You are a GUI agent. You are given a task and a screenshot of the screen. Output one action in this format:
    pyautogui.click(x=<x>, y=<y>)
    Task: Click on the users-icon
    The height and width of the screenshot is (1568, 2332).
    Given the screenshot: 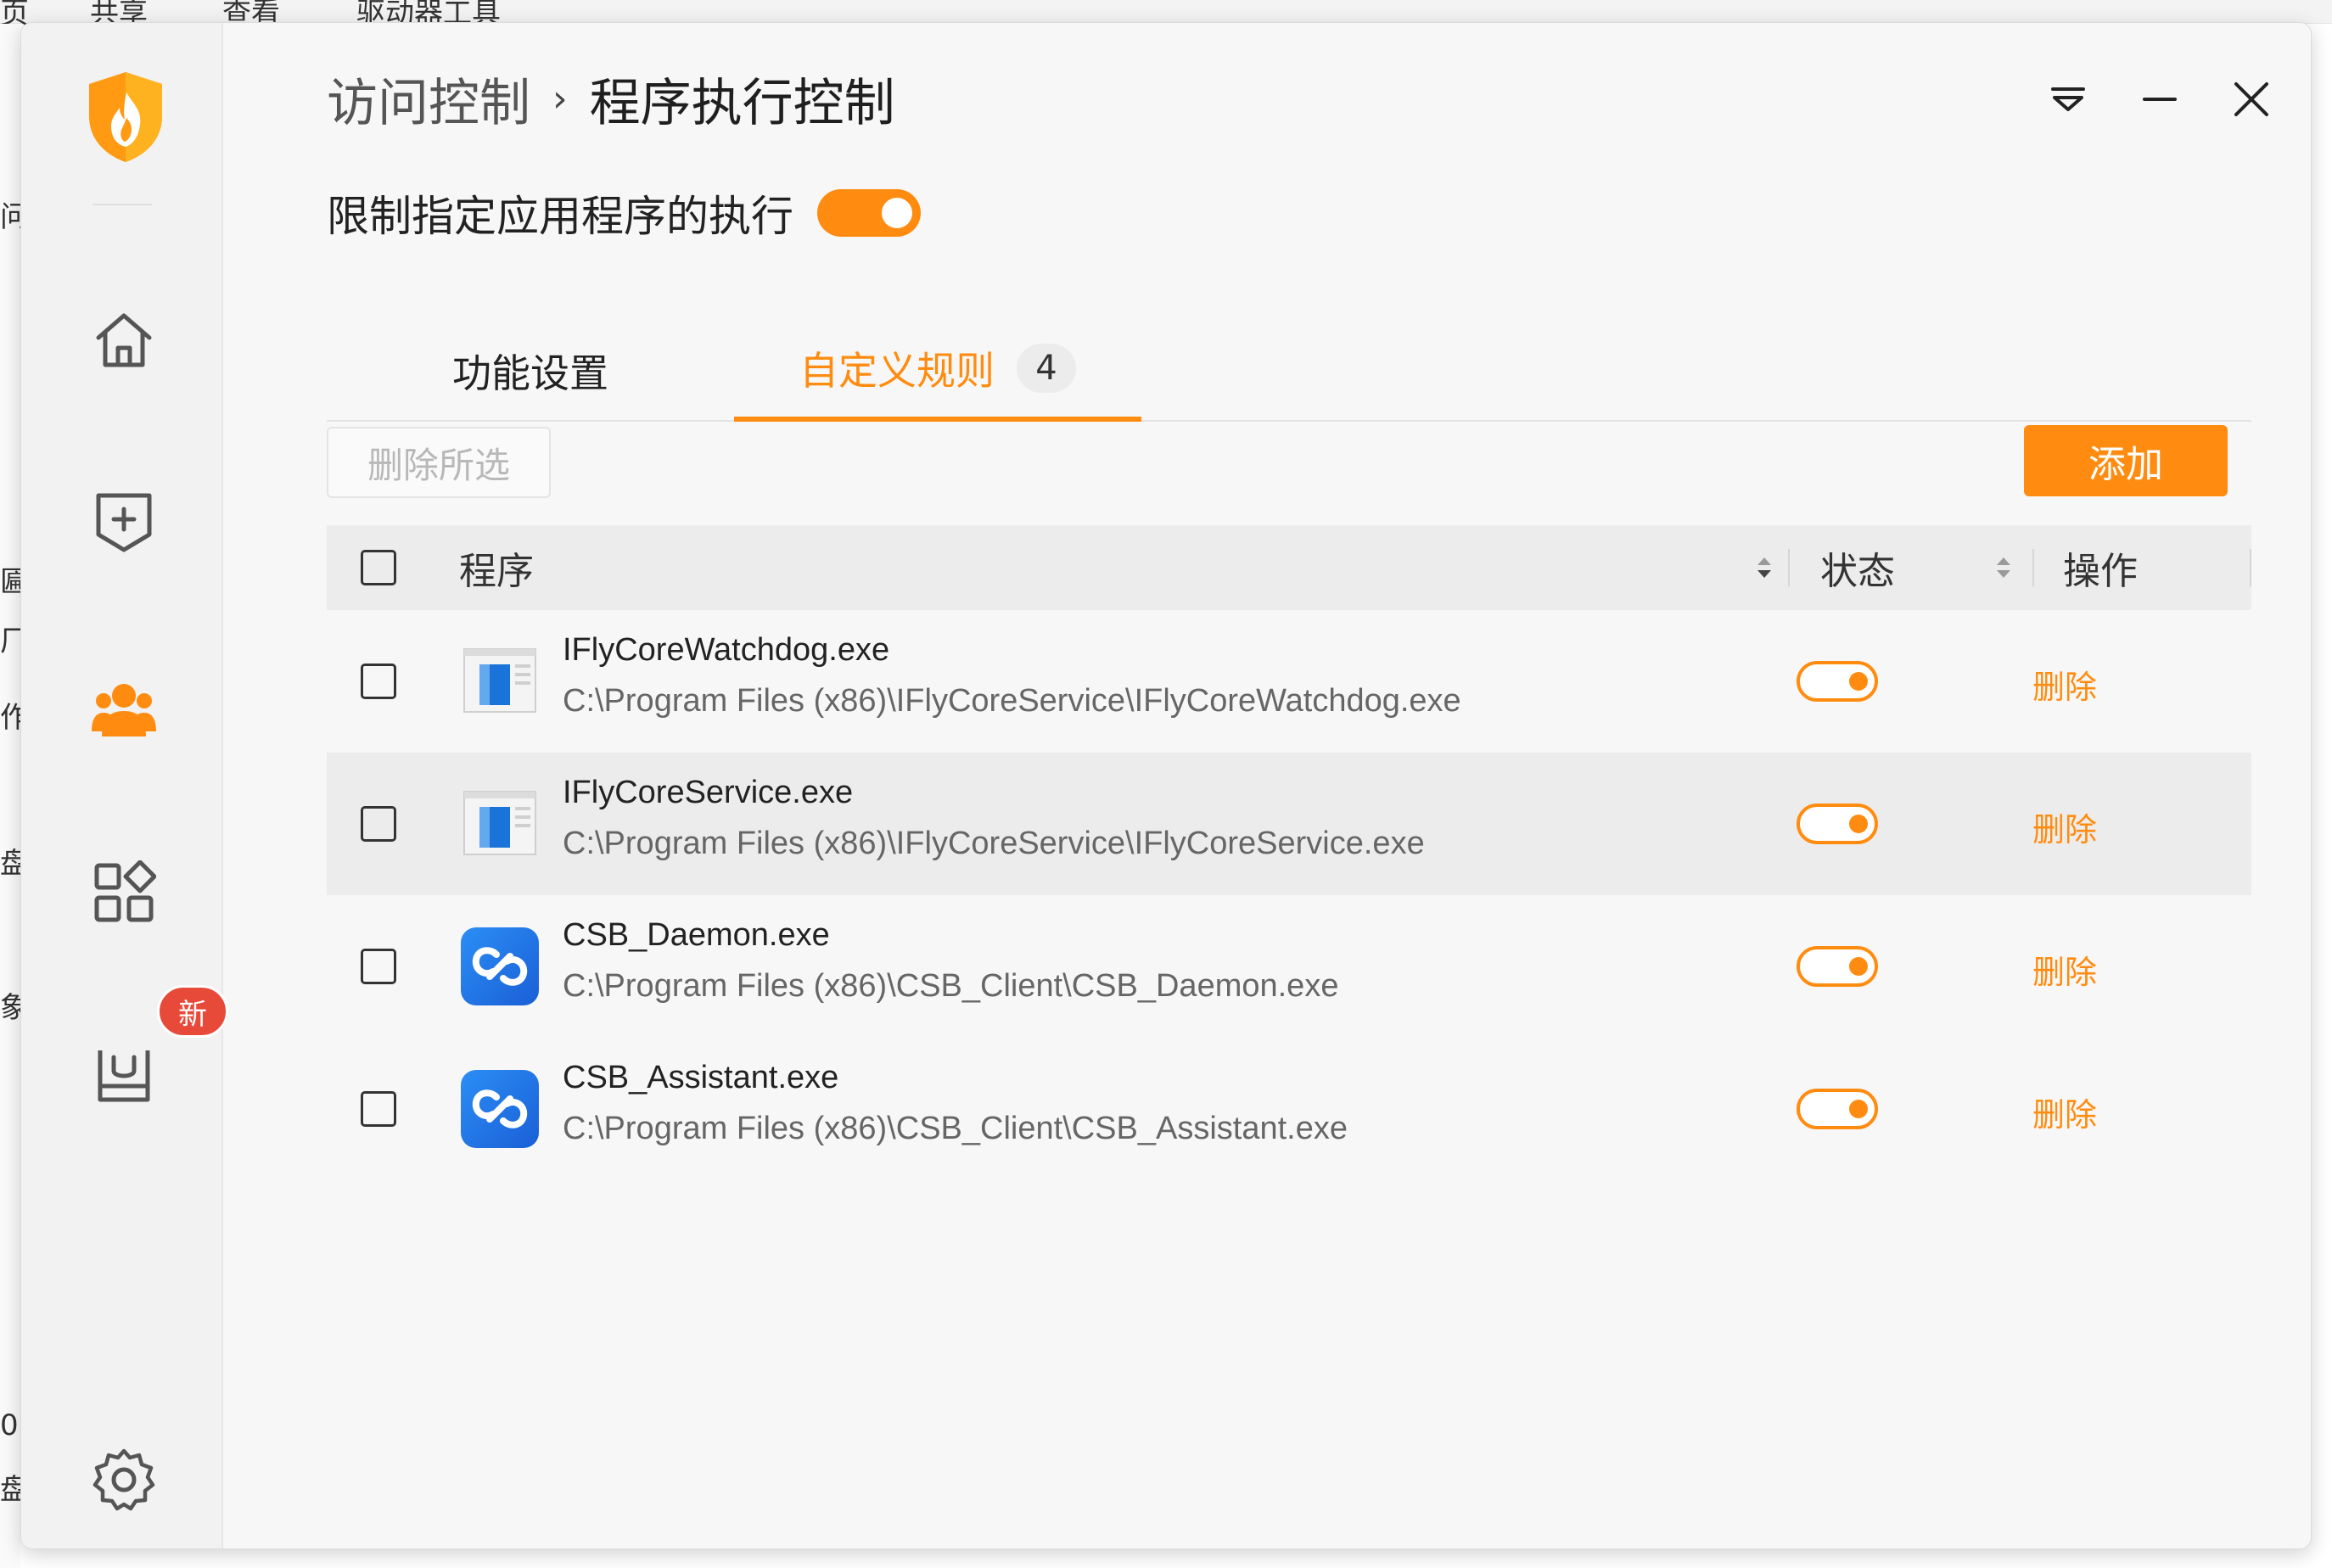 What is the action you would take?
    pyautogui.click(x=124, y=710)
    